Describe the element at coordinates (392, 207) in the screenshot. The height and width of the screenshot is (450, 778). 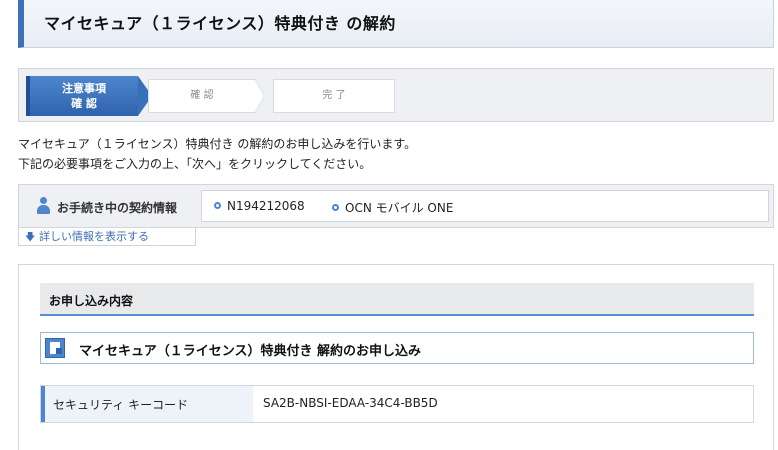
I see `contract-service: OCN モバイル ONE` at that location.